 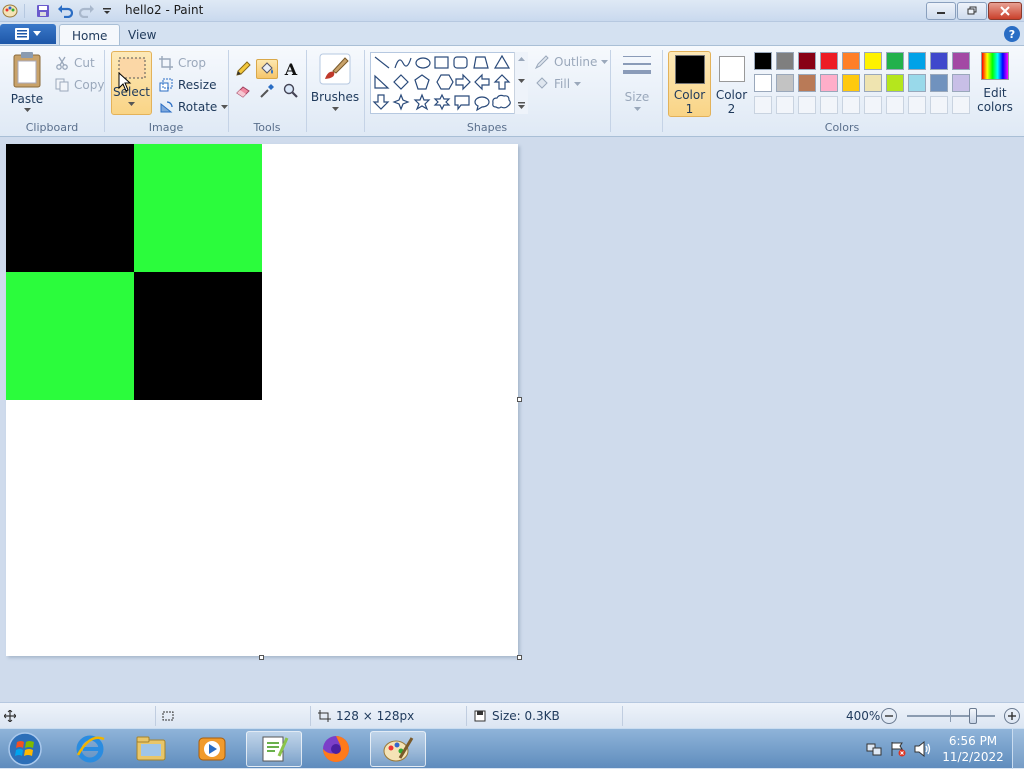 What do you see at coordinates (79, 85) in the screenshot?
I see `copy-button: Copy` at bounding box center [79, 85].